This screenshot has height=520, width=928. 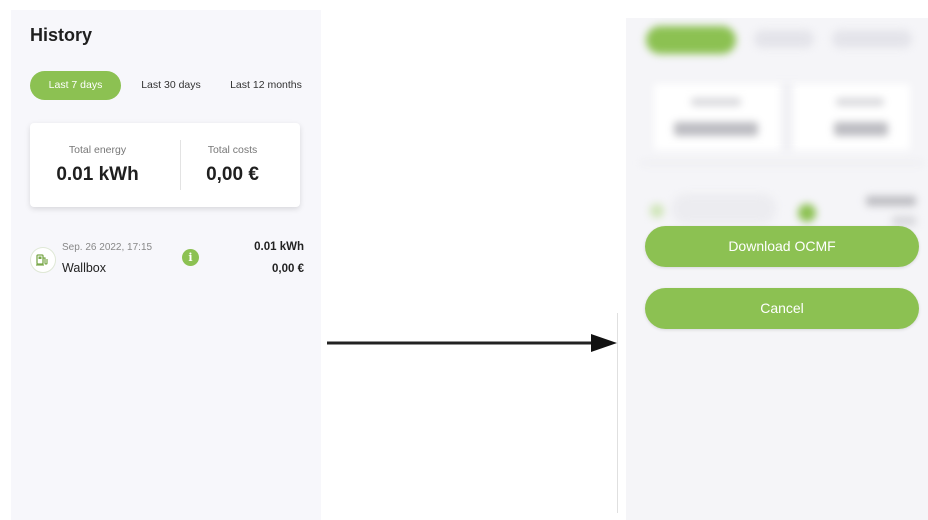 I want to click on total-energy-block: Total energy 0.01 kWh, so click(x=97, y=165).